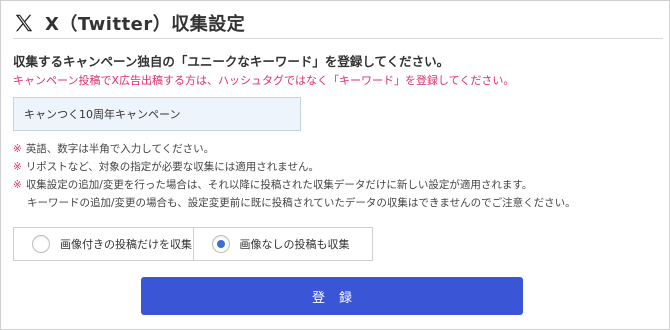 The height and width of the screenshot is (330, 670). Describe the element at coordinates (332, 296) in the screenshot. I see `register-button: 登録` at that location.